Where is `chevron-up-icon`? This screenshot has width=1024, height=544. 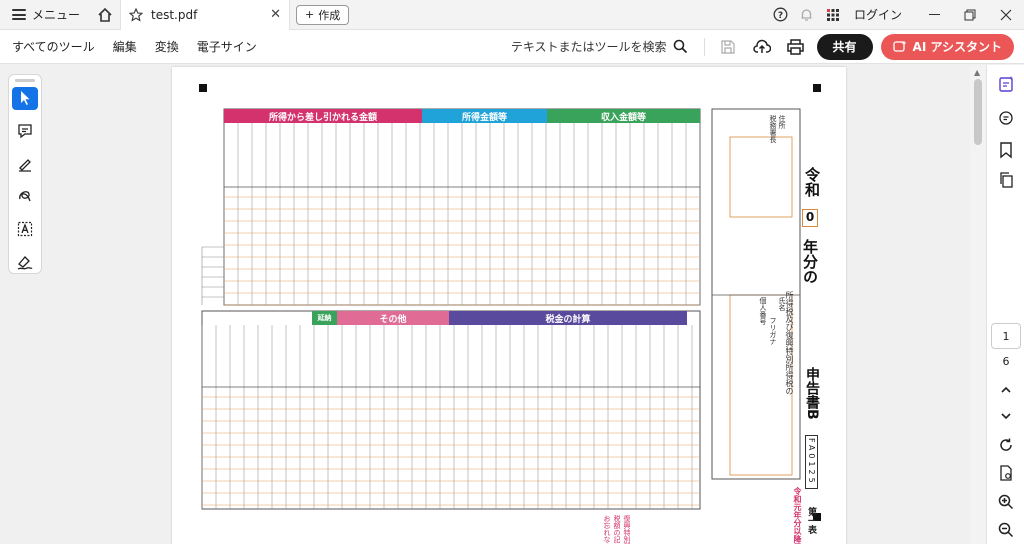
chevron-up-icon is located at coordinates (1006, 389).